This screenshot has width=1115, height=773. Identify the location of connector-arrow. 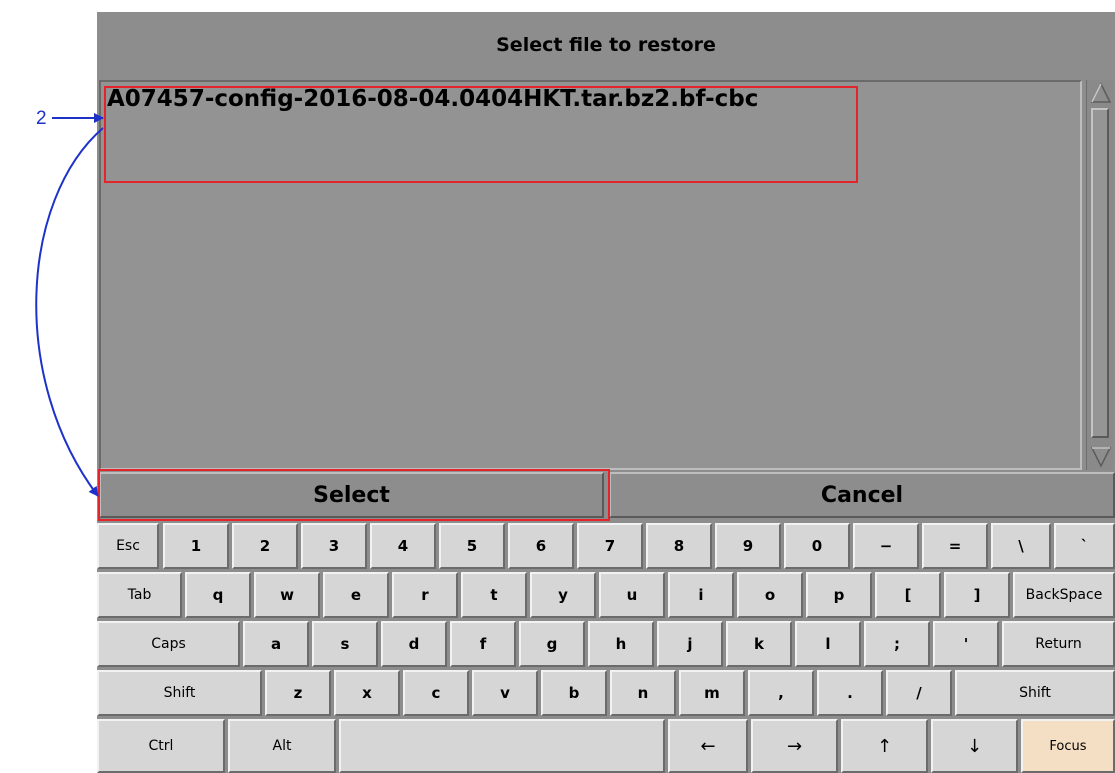
(69, 312).